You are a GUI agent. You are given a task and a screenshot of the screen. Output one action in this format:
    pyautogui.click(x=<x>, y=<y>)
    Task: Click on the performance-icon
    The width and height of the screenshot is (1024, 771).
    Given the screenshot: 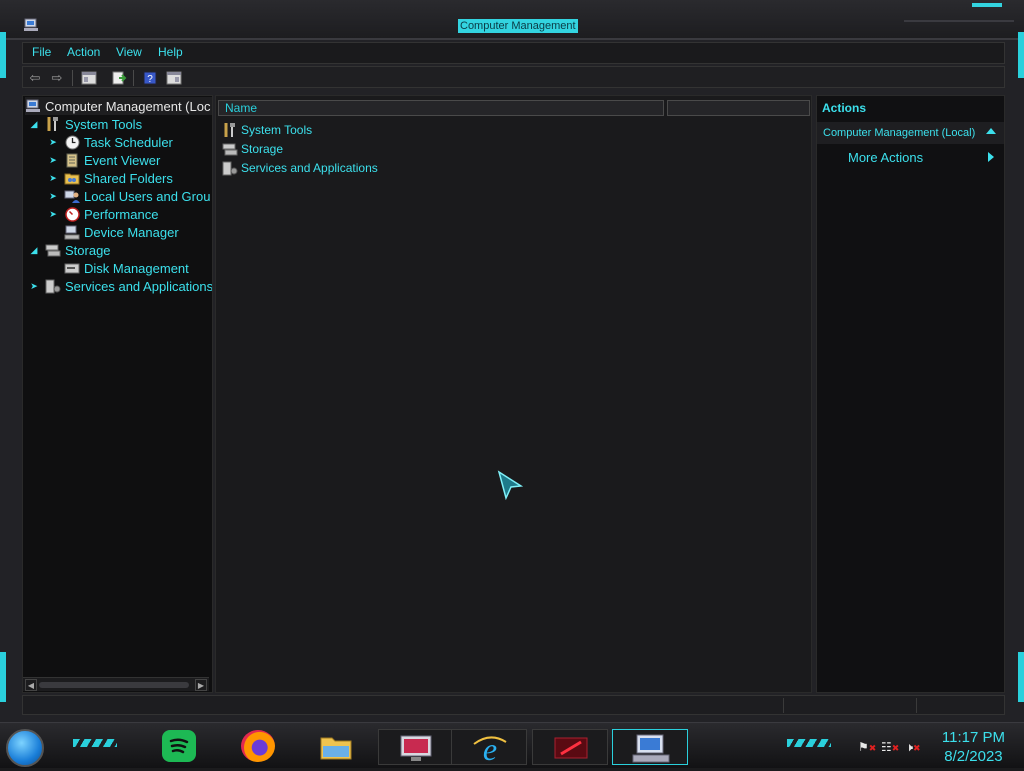 What is the action you would take?
    pyautogui.click(x=72, y=214)
    